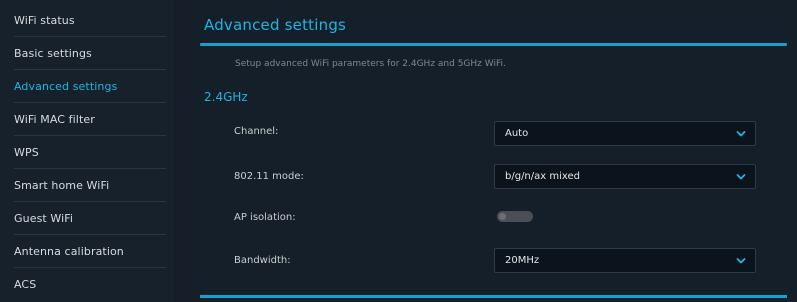  I want to click on sidebar-item-label: WiFi MAC filter, so click(54, 119).